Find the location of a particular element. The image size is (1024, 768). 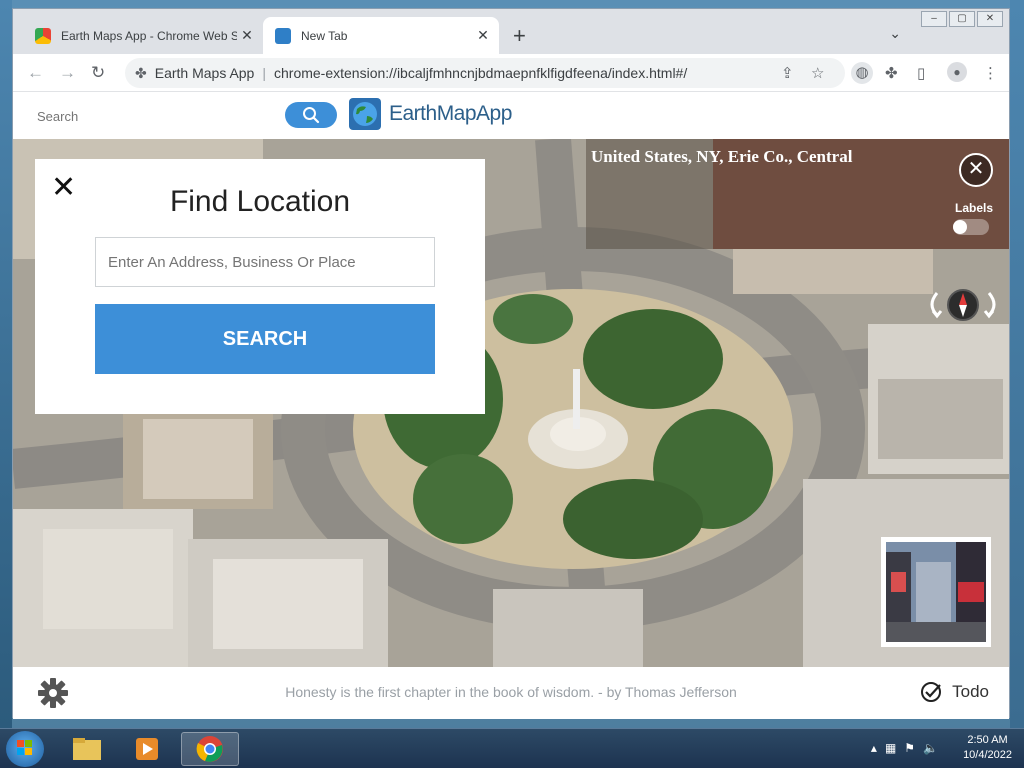

chrome-icon is located at coordinates (209, 749).